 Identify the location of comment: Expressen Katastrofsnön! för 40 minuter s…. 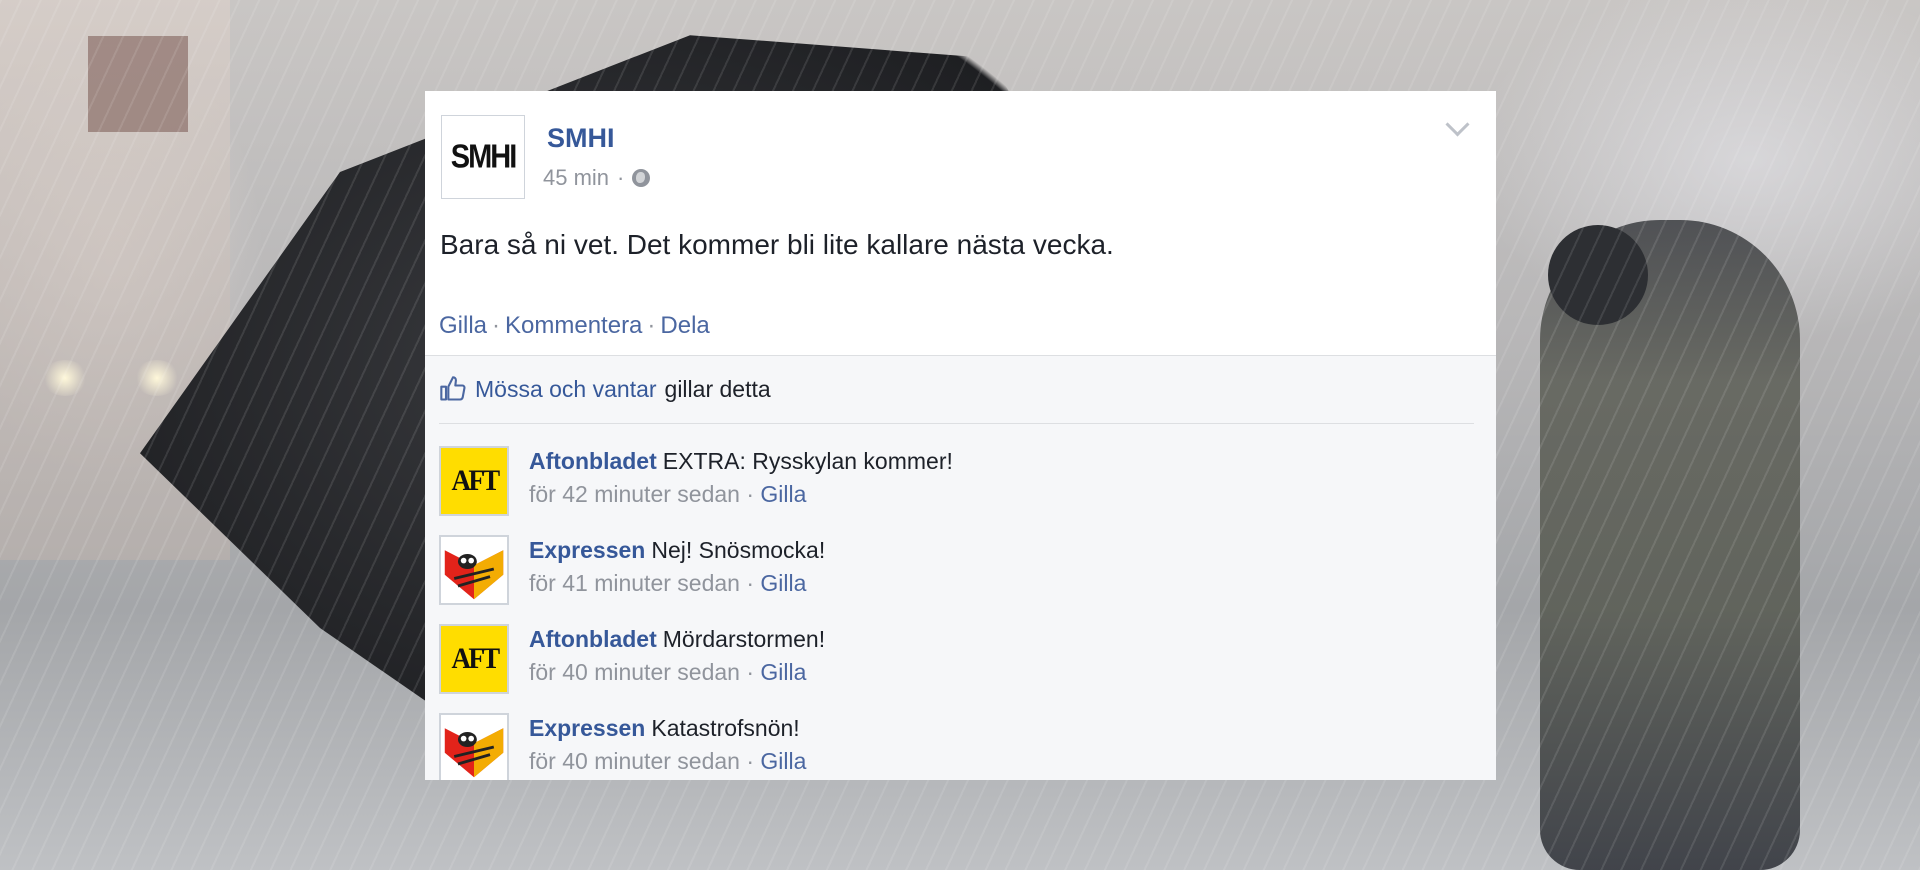
(939, 746).